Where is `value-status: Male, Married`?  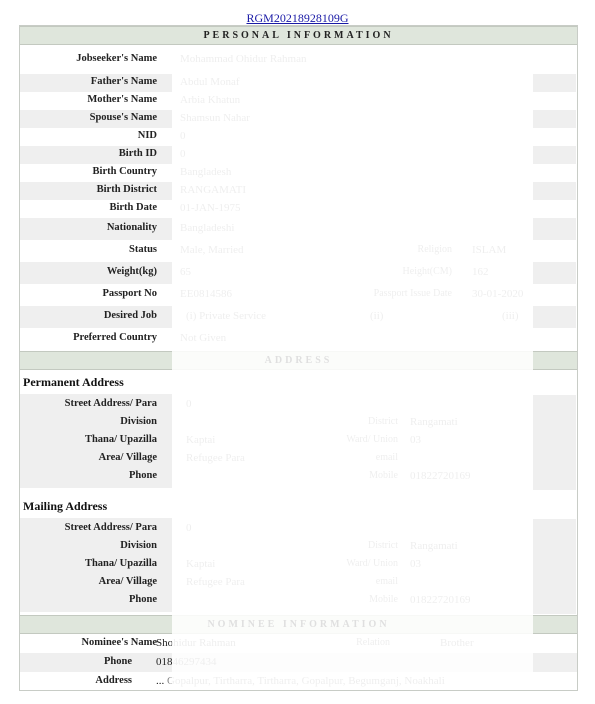 value-status: Male, Married is located at coordinates (212, 250).